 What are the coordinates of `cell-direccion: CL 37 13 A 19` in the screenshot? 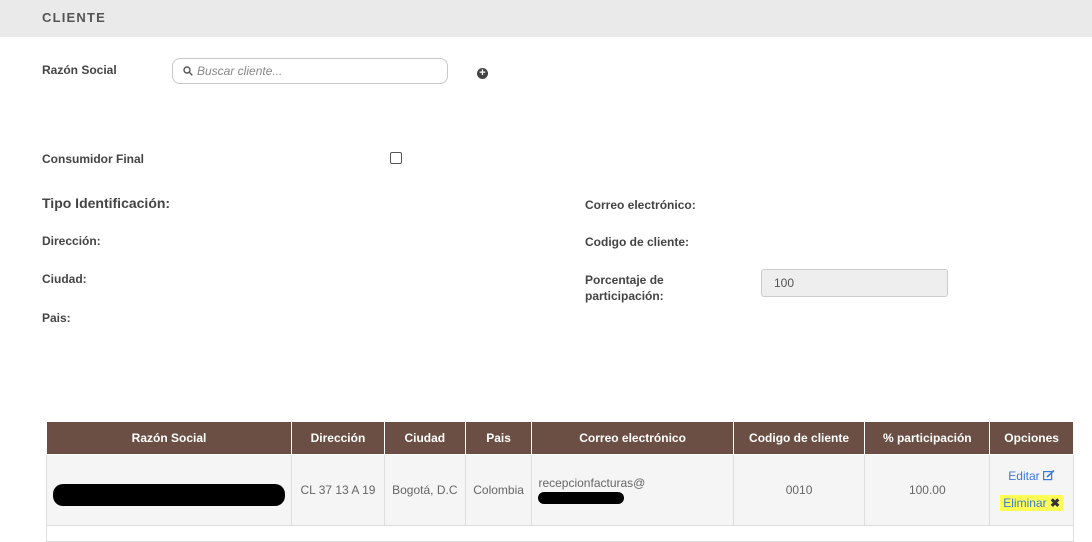 It's located at (338, 490).